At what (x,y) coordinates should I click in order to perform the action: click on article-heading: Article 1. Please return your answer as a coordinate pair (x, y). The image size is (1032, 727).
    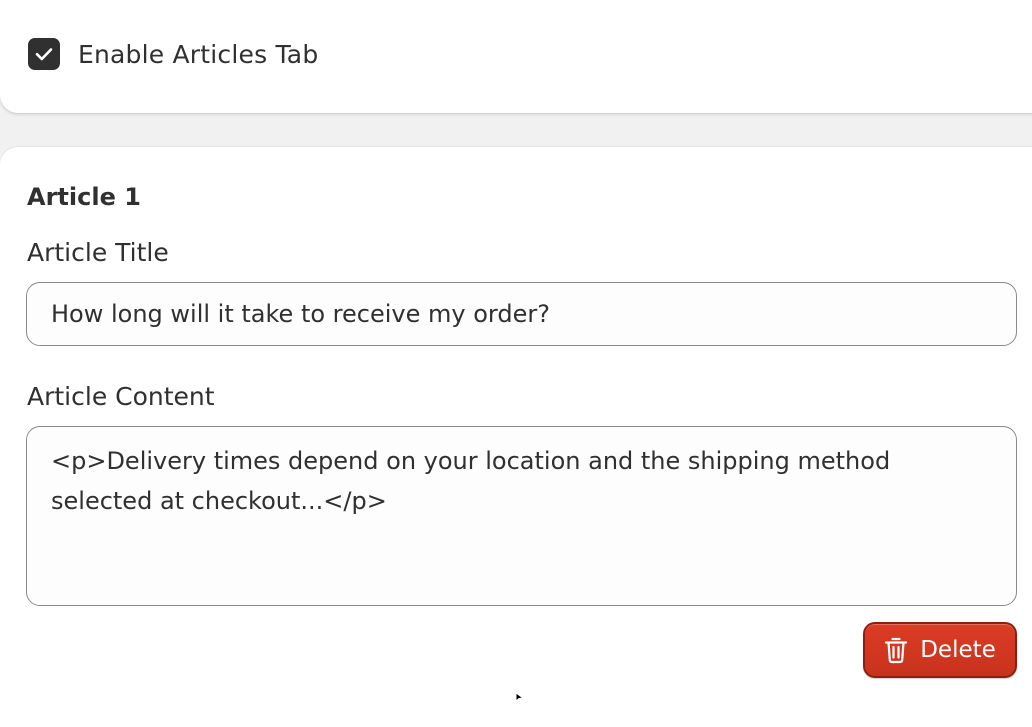
    Looking at the image, I should click on (84, 197).